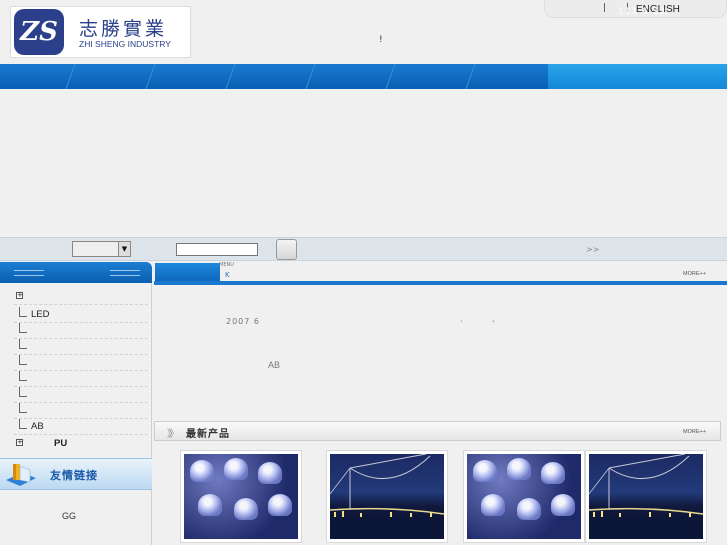 Image resolution: width=727 pixels, height=545 pixels. I want to click on double-arrow-icon: 》》, so click(173, 434).